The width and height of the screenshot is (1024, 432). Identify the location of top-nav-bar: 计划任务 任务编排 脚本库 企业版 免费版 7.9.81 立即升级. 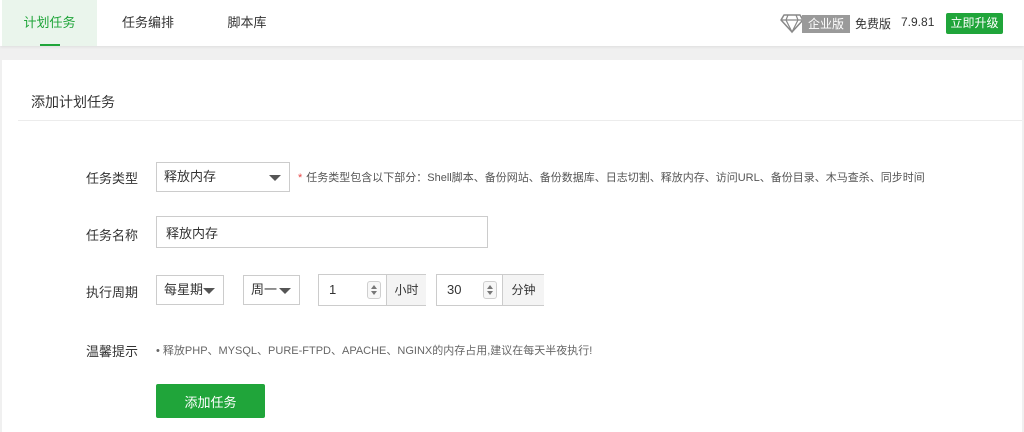
(512, 23).